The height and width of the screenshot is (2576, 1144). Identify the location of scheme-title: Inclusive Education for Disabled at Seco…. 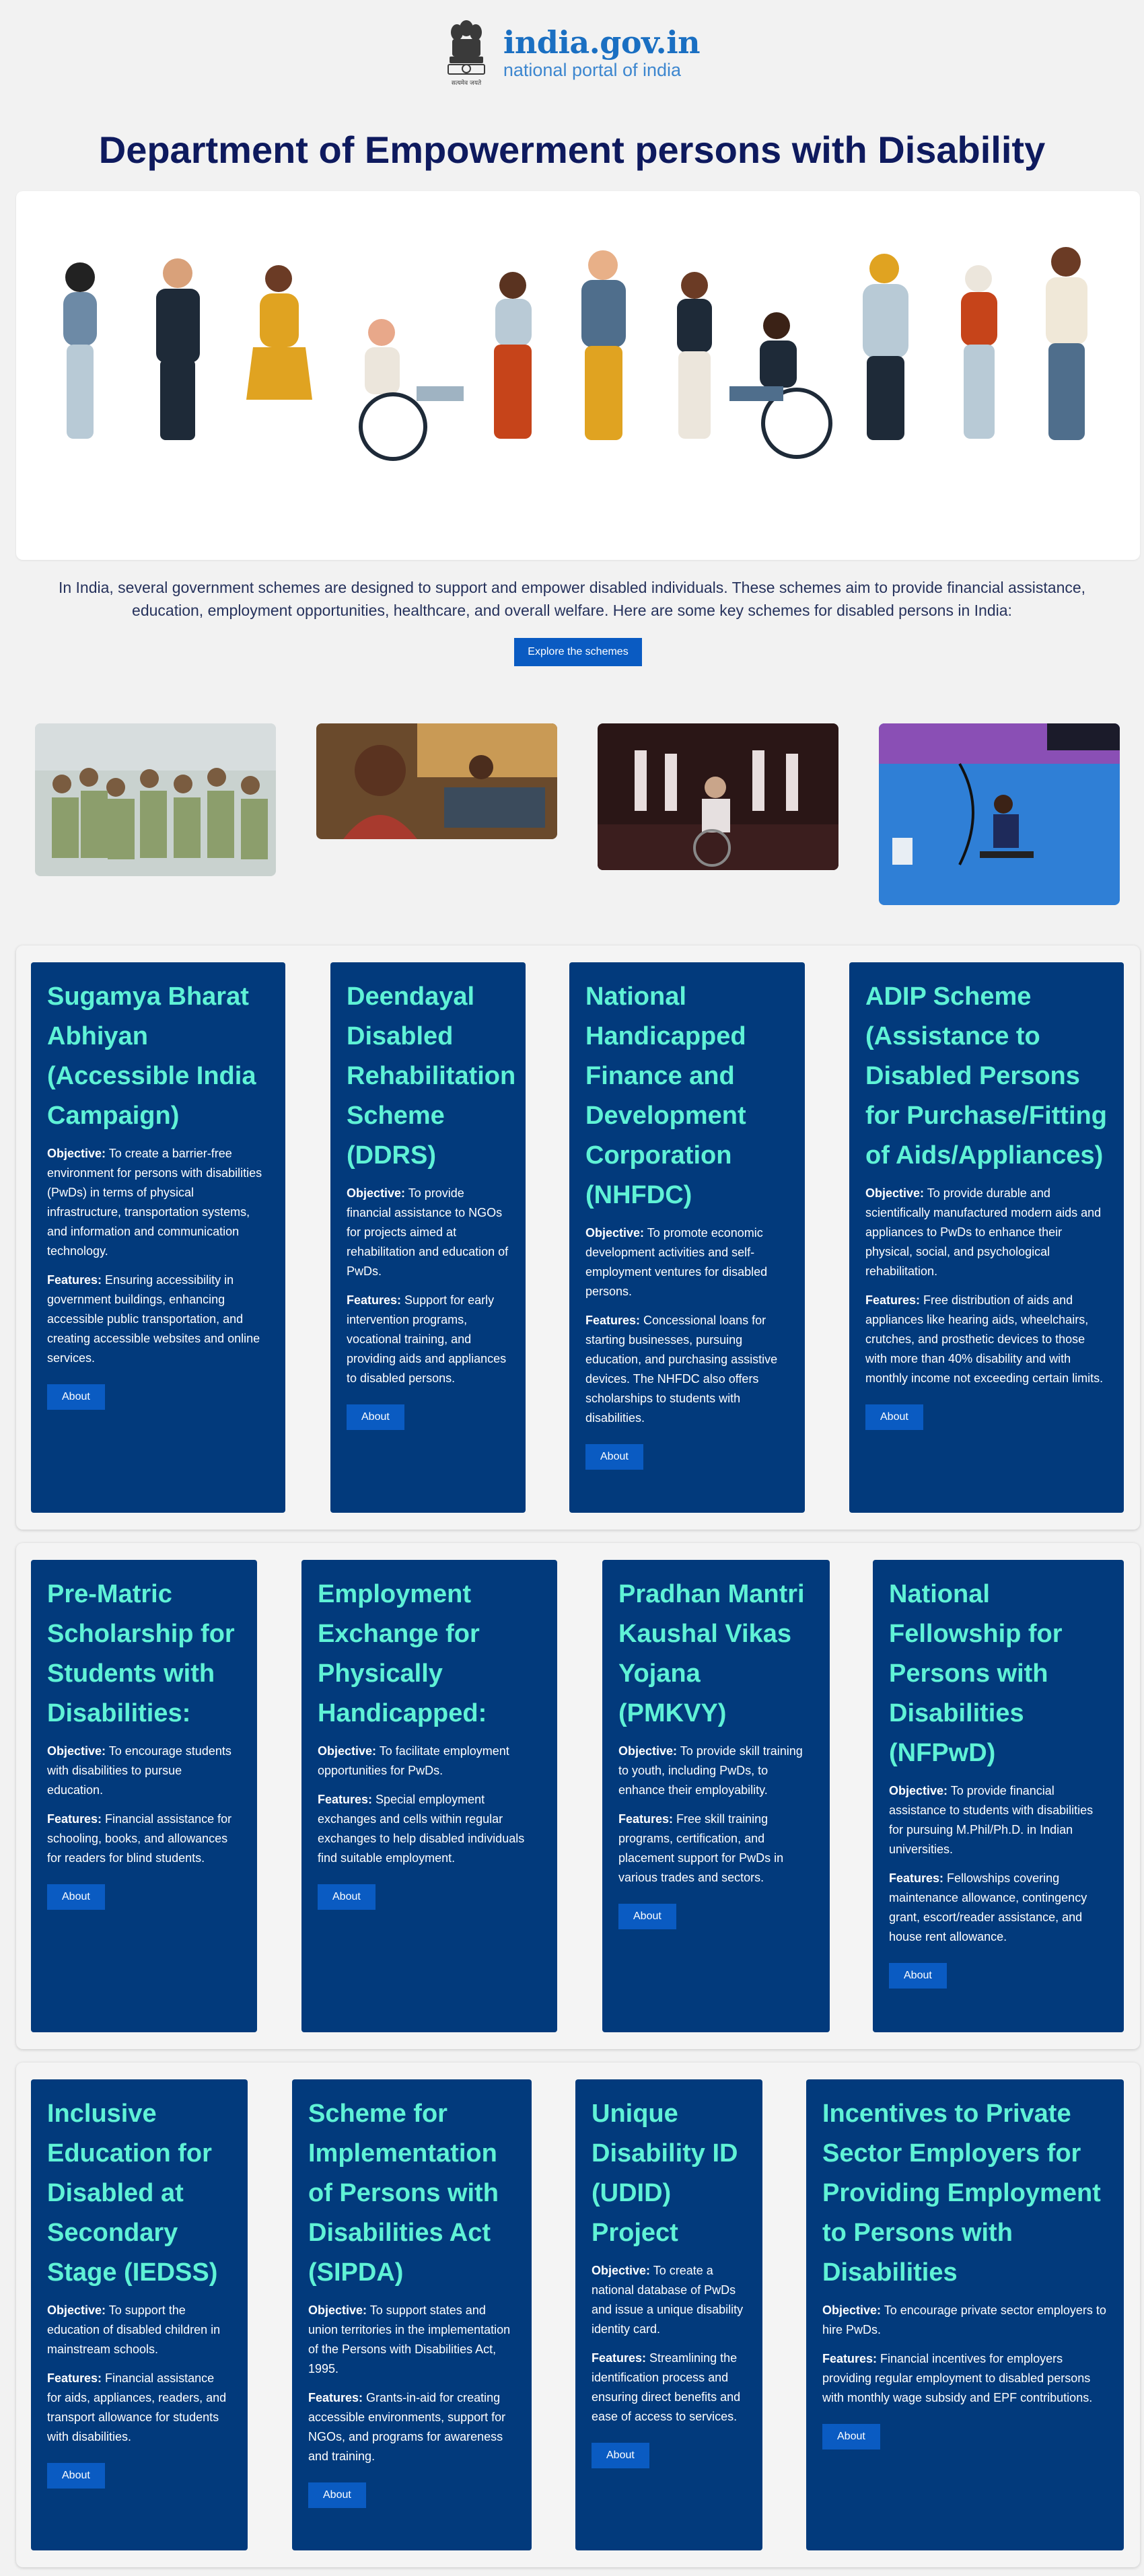
(132, 2193).